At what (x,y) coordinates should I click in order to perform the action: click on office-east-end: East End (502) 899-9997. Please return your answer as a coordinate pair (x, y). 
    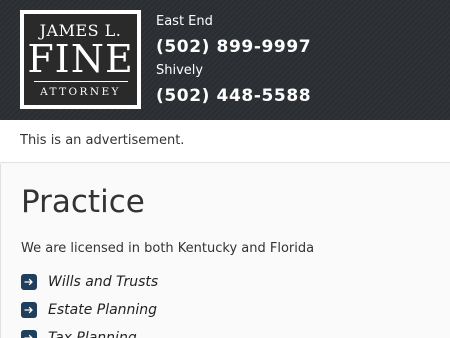
    Looking at the image, I should click on (233, 36).